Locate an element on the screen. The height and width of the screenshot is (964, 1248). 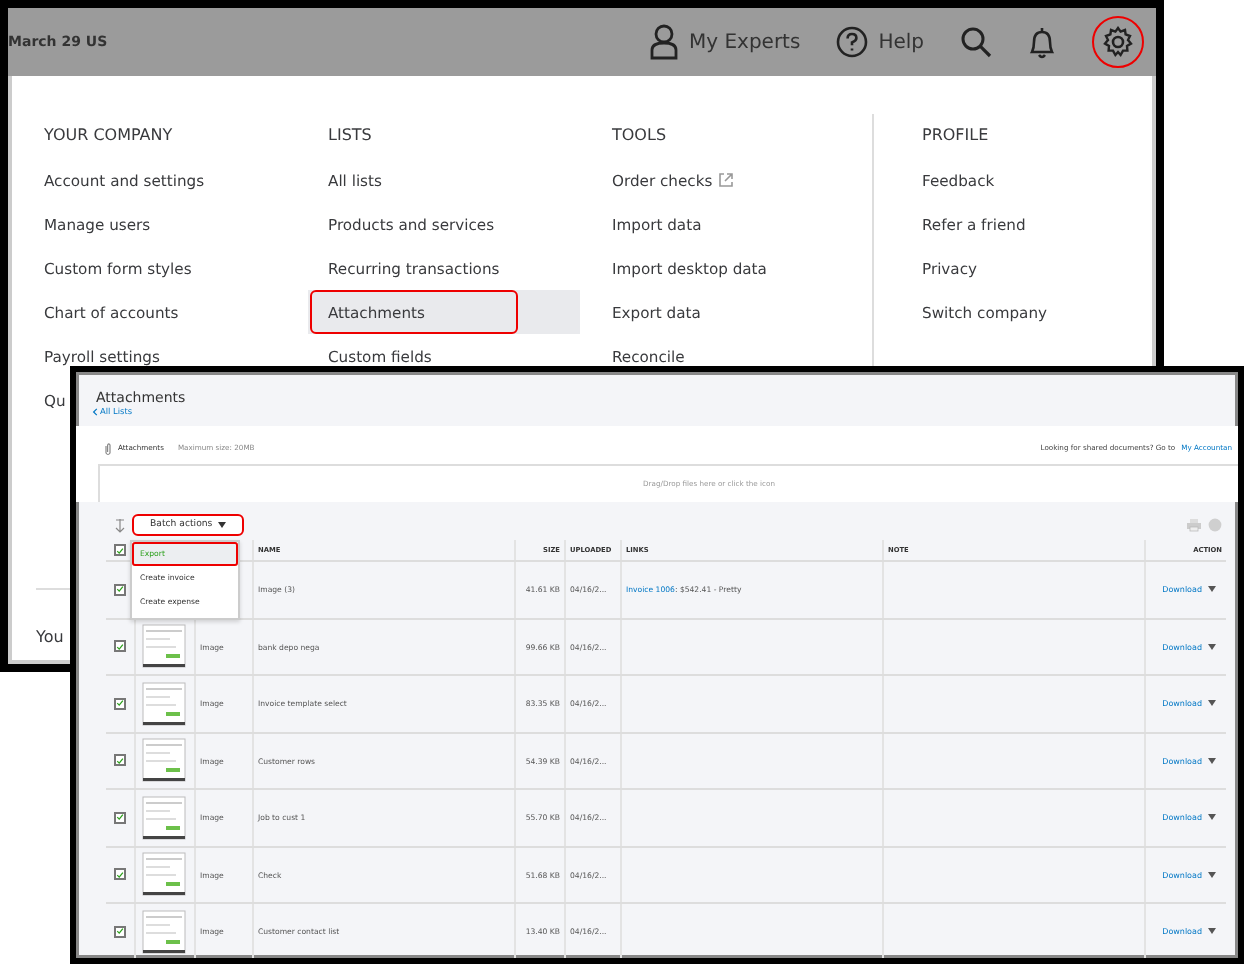
person-icon is located at coordinates (664, 42).